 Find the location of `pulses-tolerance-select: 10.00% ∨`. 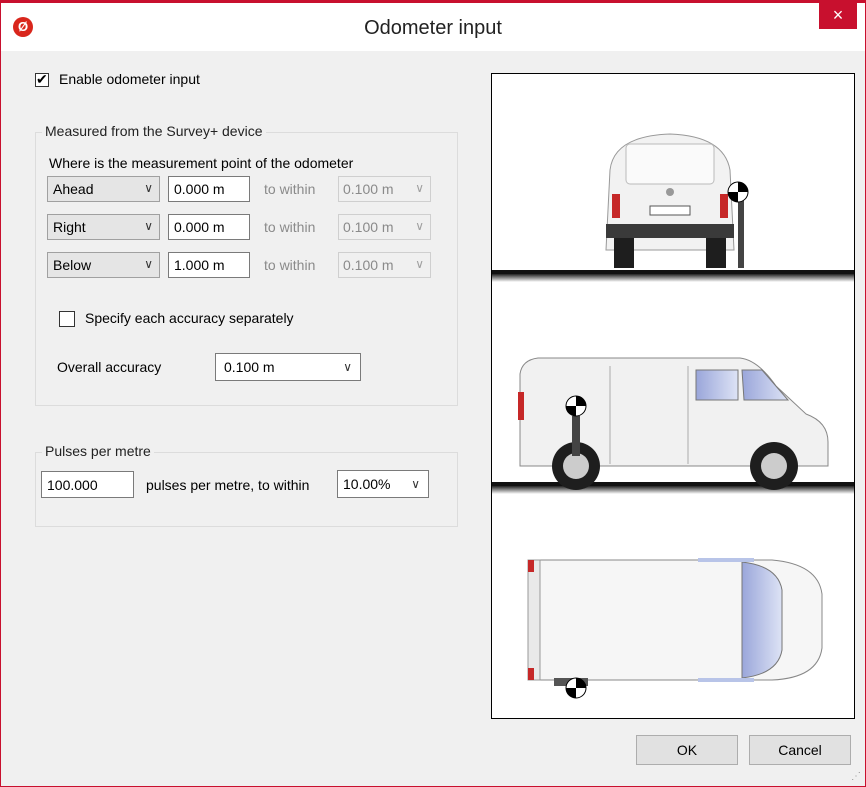

pulses-tolerance-select: 10.00% ∨ is located at coordinates (383, 484).